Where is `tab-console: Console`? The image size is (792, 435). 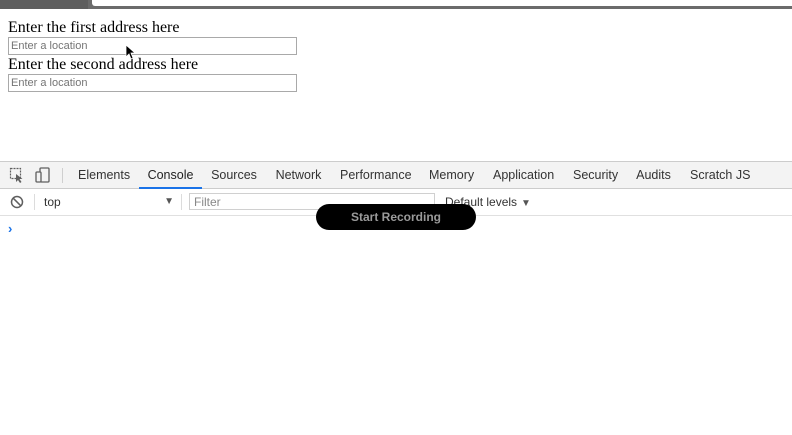
tab-console: Console is located at coordinates (170, 175).